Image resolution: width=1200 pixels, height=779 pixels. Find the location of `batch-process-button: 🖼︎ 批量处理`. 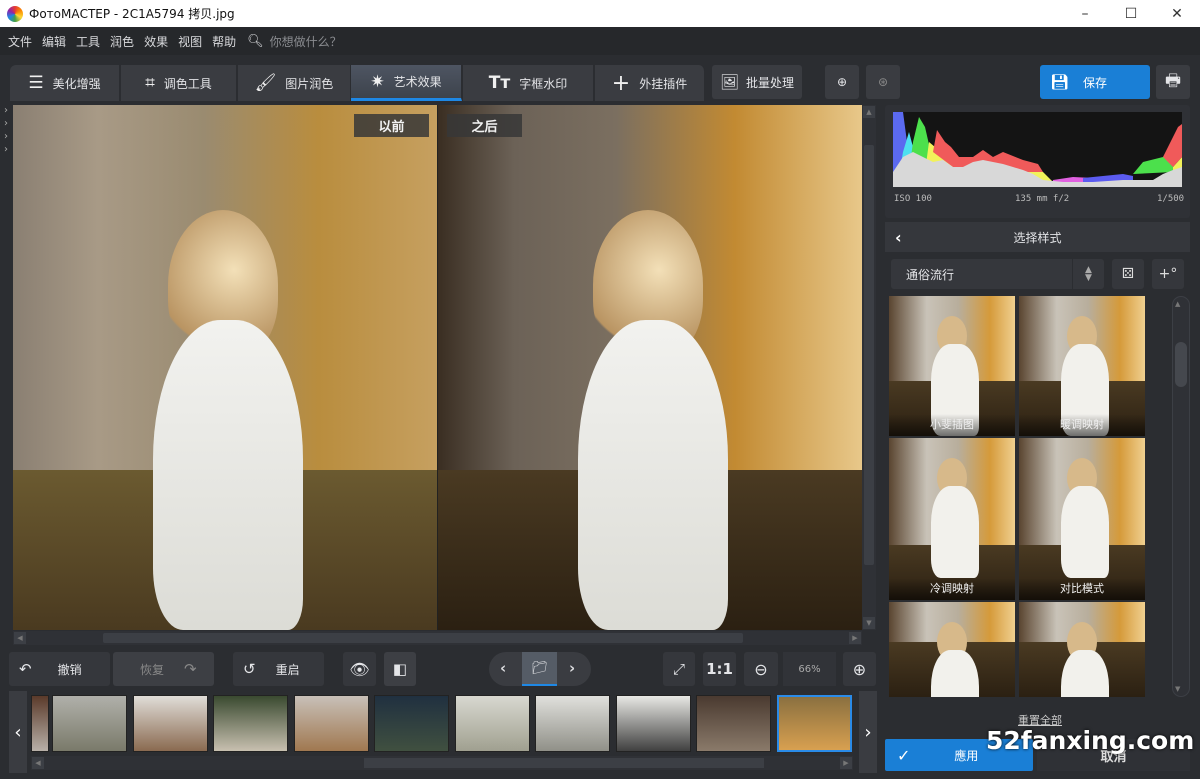

batch-process-button: 🖼︎ 批量处理 is located at coordinates (757, 82).